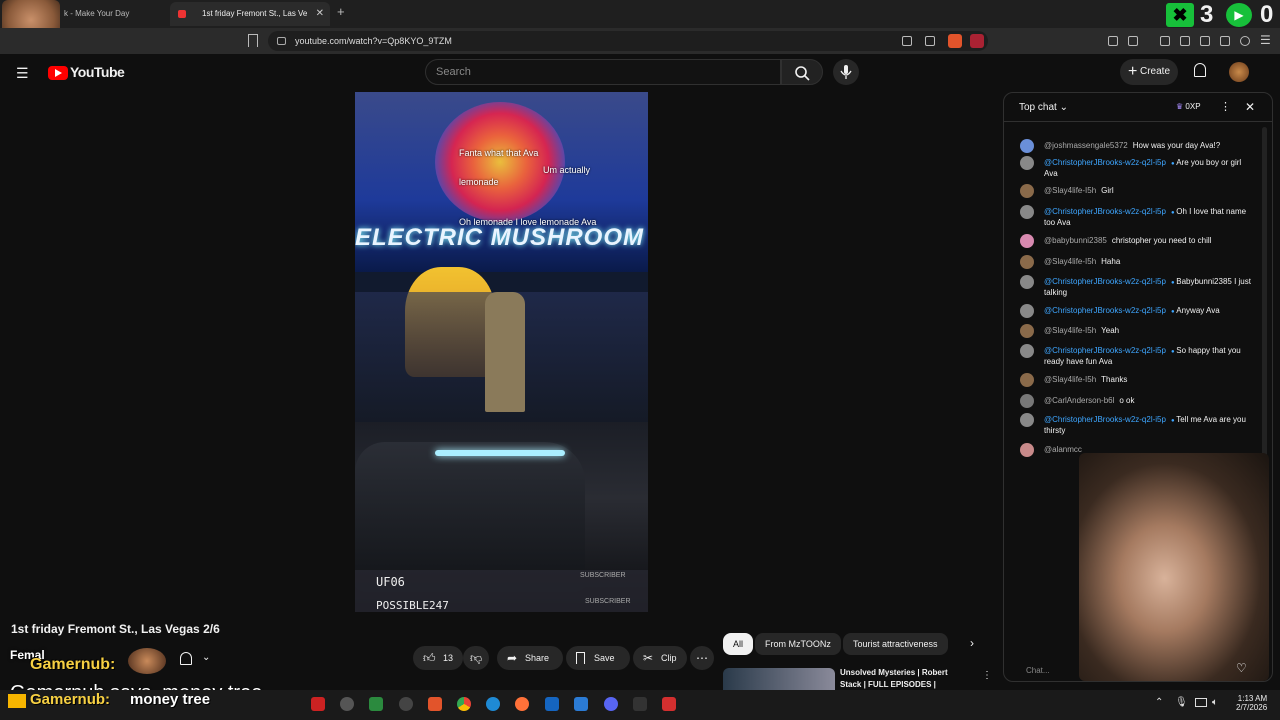 This screenshot has width=1280, height=720. Describe the element at coordinates (977, 41) in the screenshot. I see `rewards-icon` at that location.